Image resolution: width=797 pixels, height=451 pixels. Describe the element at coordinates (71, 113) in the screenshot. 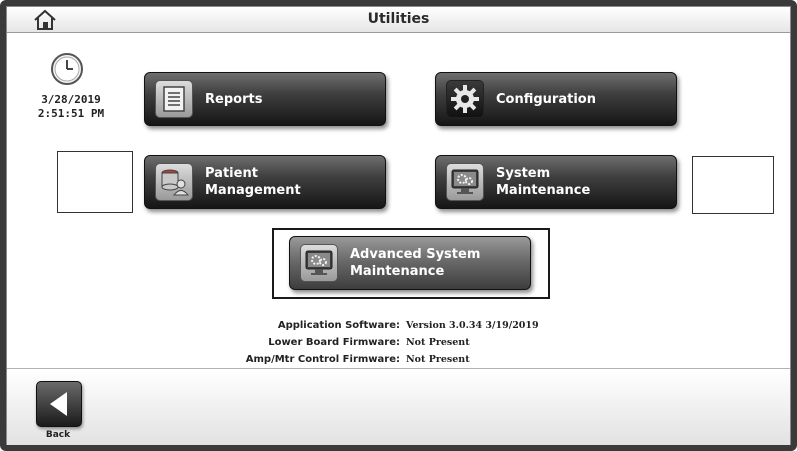

I see `time-display: 2:51:51 PM` at that location.